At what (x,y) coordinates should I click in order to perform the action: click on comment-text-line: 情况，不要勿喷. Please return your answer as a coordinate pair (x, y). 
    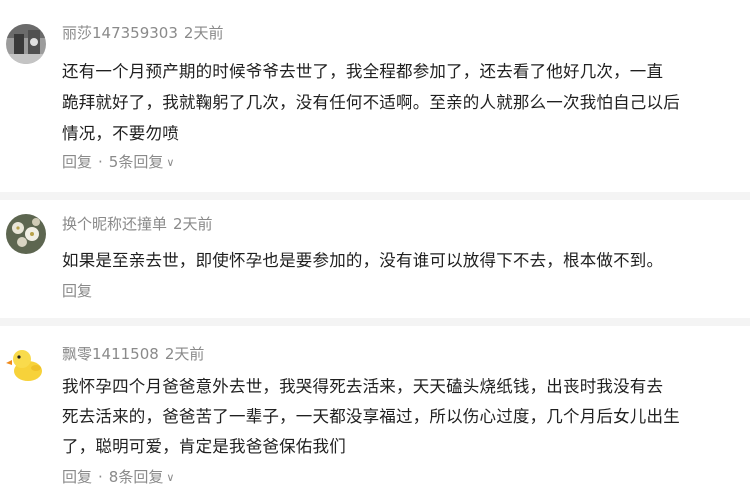
    Looking at the image, I should click on (120, 133).